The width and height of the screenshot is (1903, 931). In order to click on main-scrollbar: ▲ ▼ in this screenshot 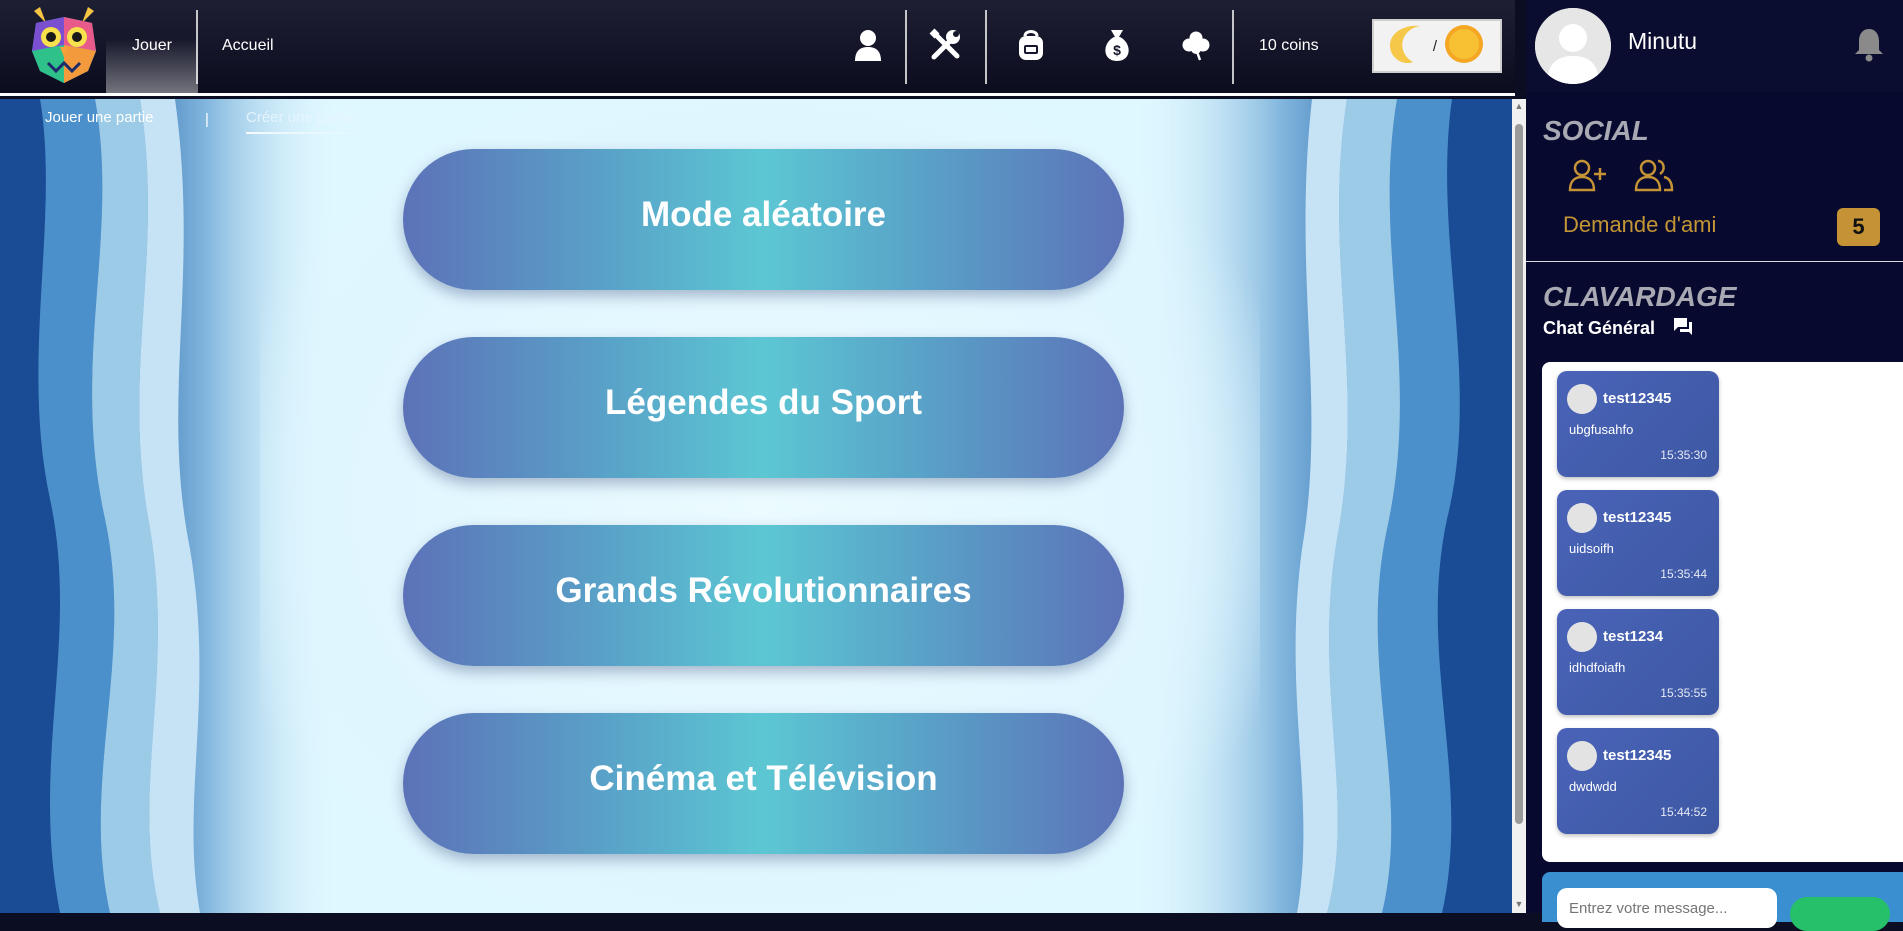, I will do `click(1519, 506)`.